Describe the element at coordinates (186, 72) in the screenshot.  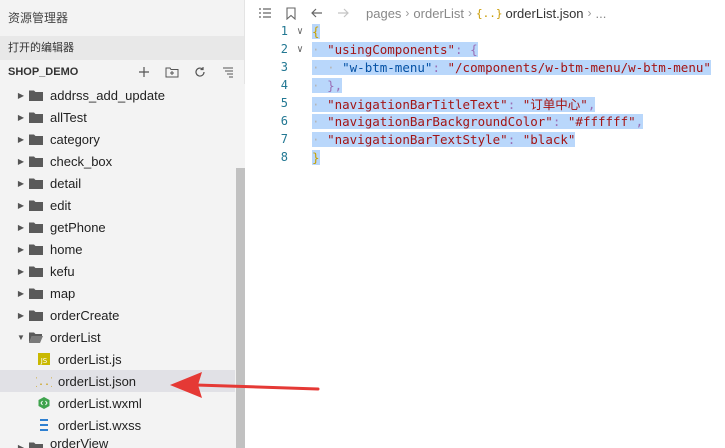
I see `explorer-actions` at that location.